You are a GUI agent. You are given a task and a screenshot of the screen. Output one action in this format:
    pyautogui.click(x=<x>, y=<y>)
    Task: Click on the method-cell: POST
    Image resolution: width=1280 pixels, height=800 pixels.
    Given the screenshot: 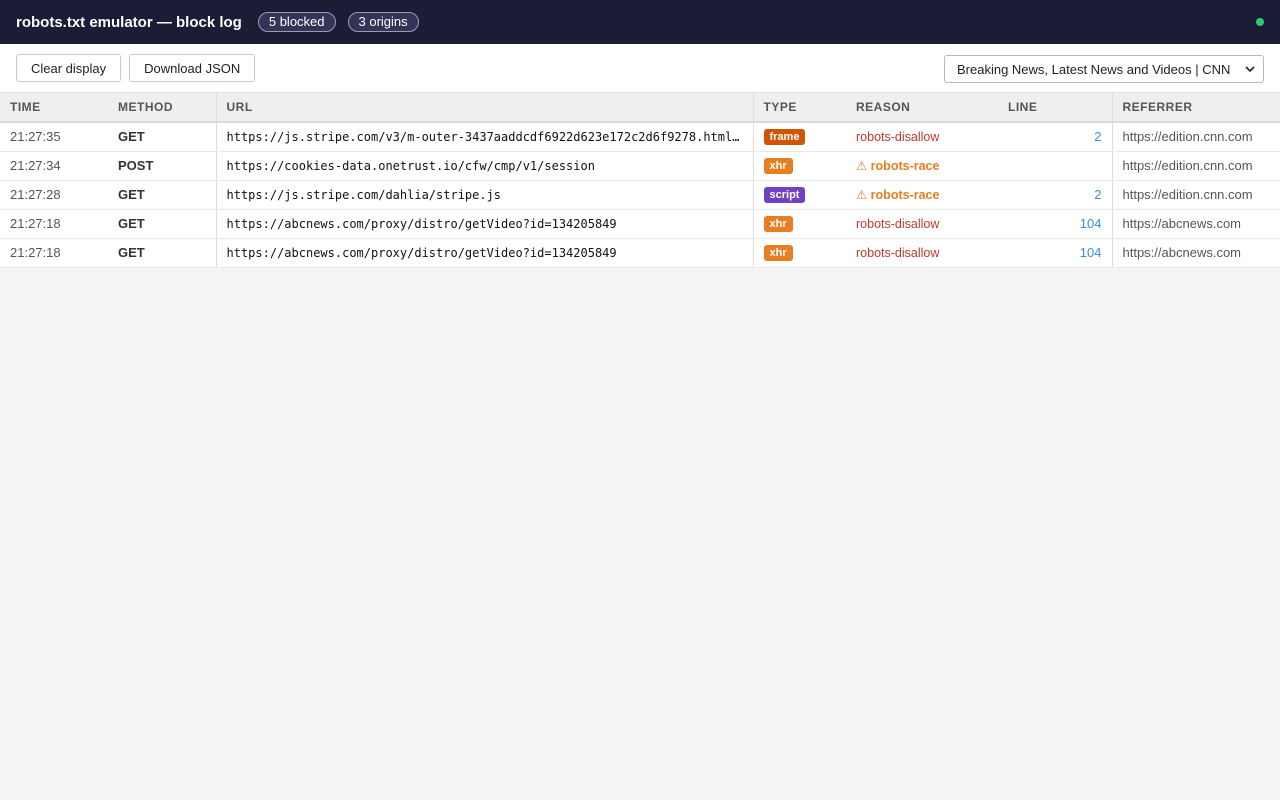 What is the action you would take?
    pyautogui.click(x=162, y=166)
    